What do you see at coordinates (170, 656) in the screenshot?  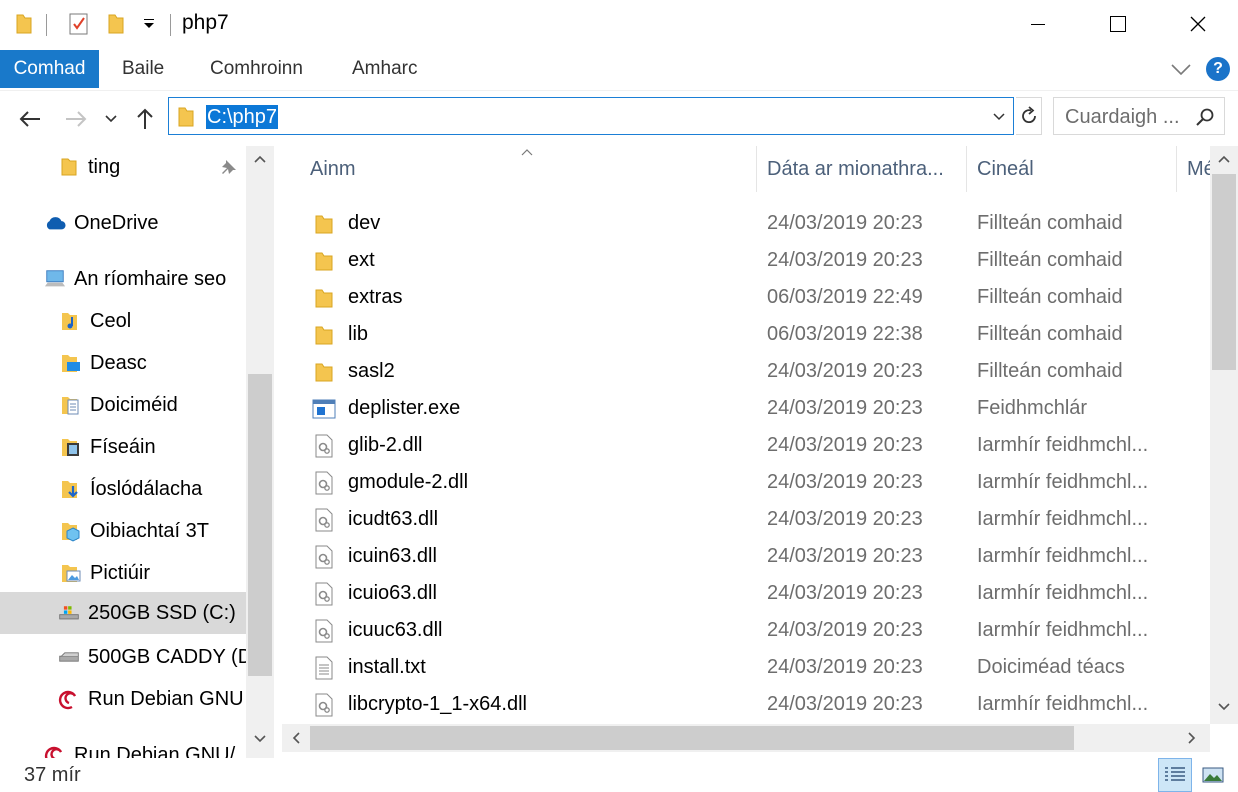 I see `nav-item-label: 500GB CADDY (D` at bounding box center [170, 656].